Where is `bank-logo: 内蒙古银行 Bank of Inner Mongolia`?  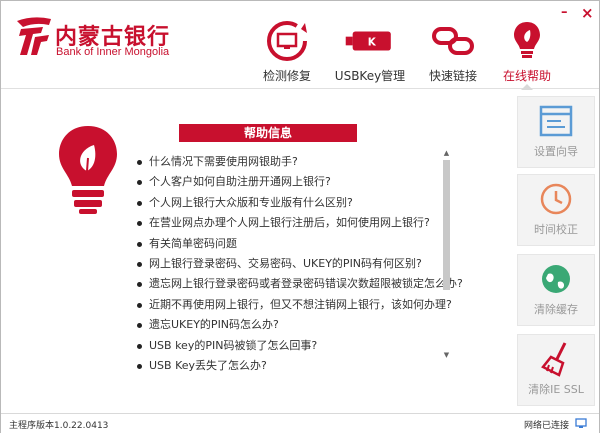
bank-logo: 内蒙古银行 Bank of Inner Mongolia is located at coordinates (93, 38).